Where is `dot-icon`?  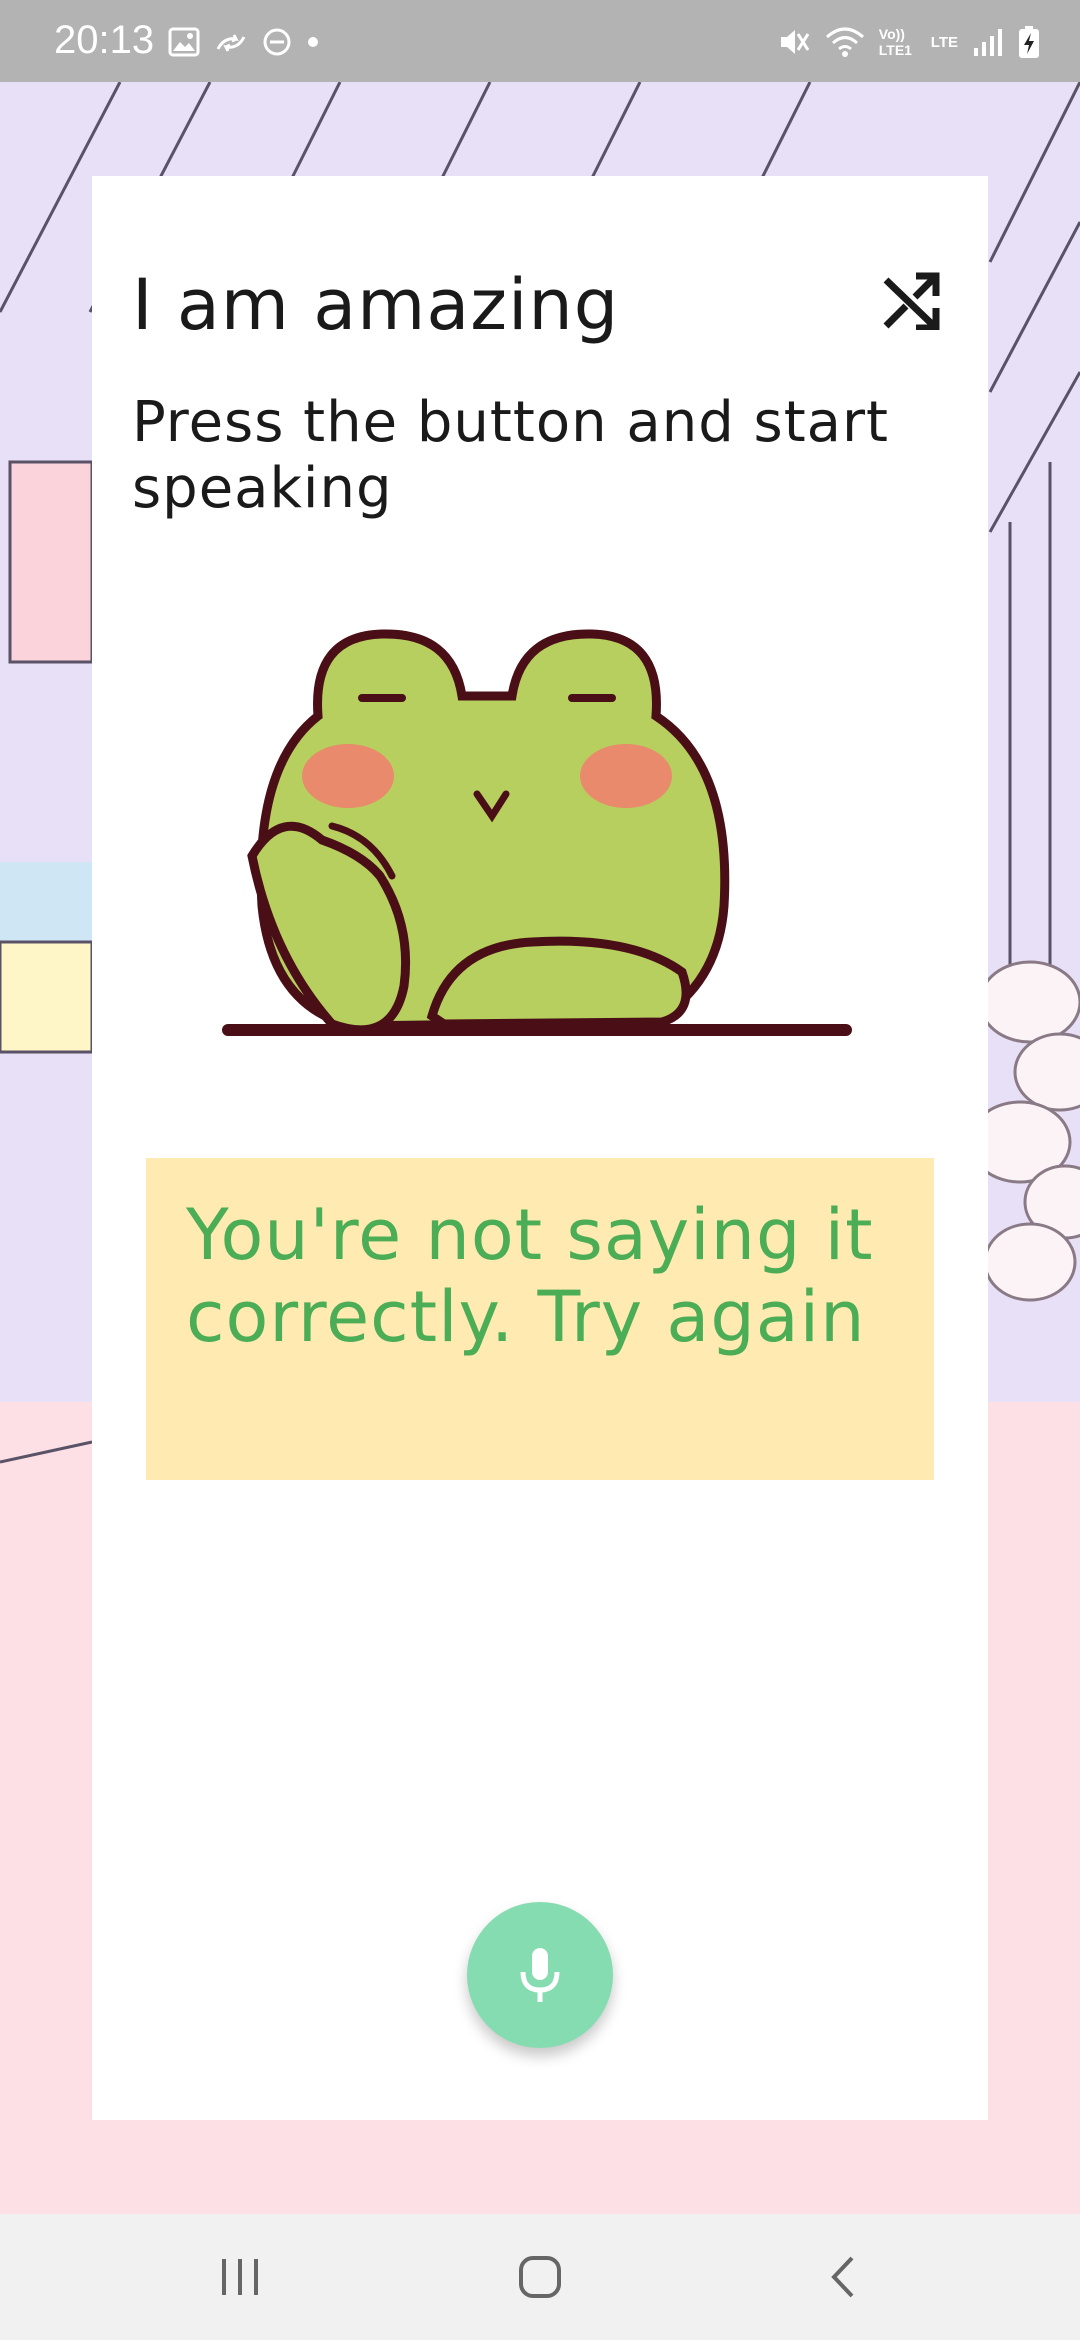
dot-icon is located at coordinates (313, 42).